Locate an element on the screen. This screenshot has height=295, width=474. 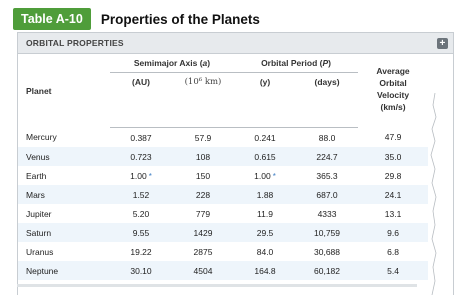
table-row: Jupiter 5.20 779 11.9 4333 13.1 is located at coordinates (223, 213).